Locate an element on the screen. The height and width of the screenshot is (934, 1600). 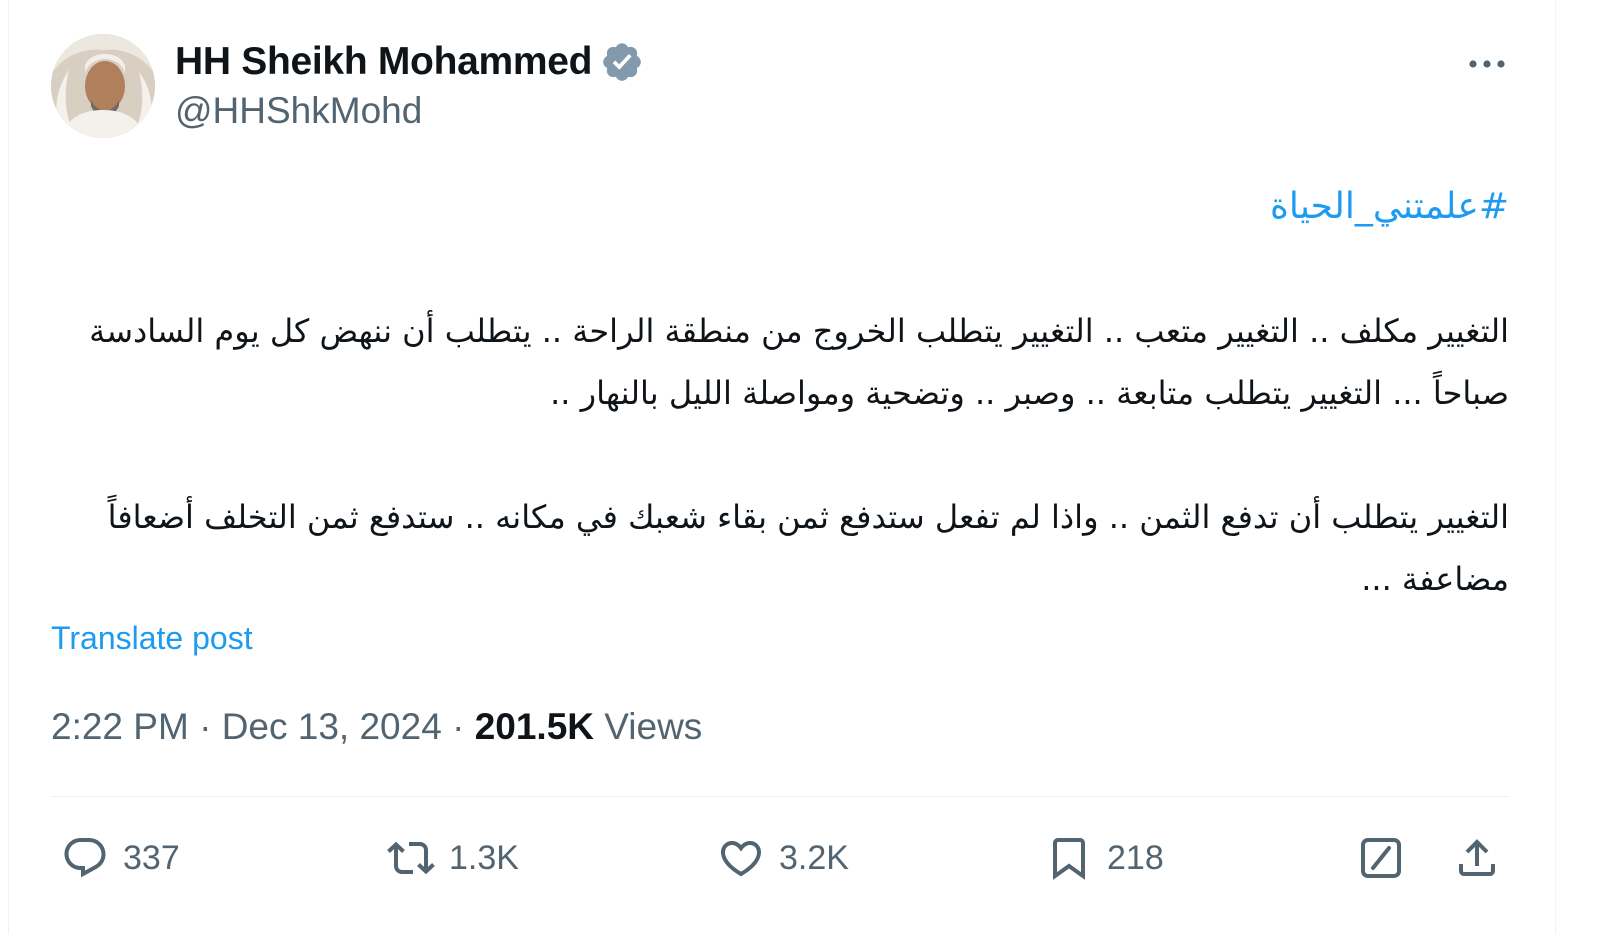
like-button: 3.2K is located at coordinates (783, 858).